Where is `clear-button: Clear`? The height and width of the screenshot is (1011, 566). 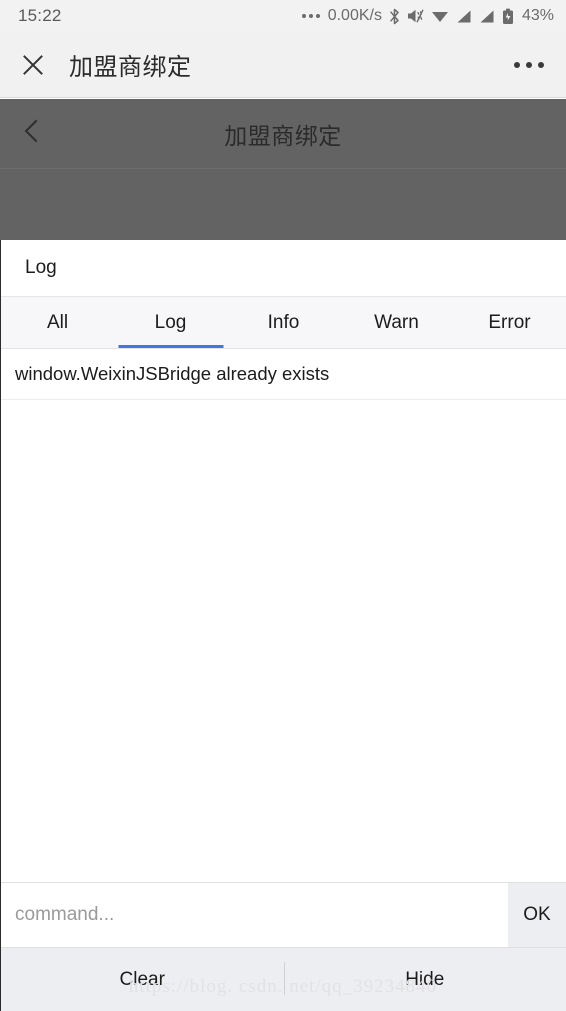 clear-button: Clear is located at coordinates (142, 980).